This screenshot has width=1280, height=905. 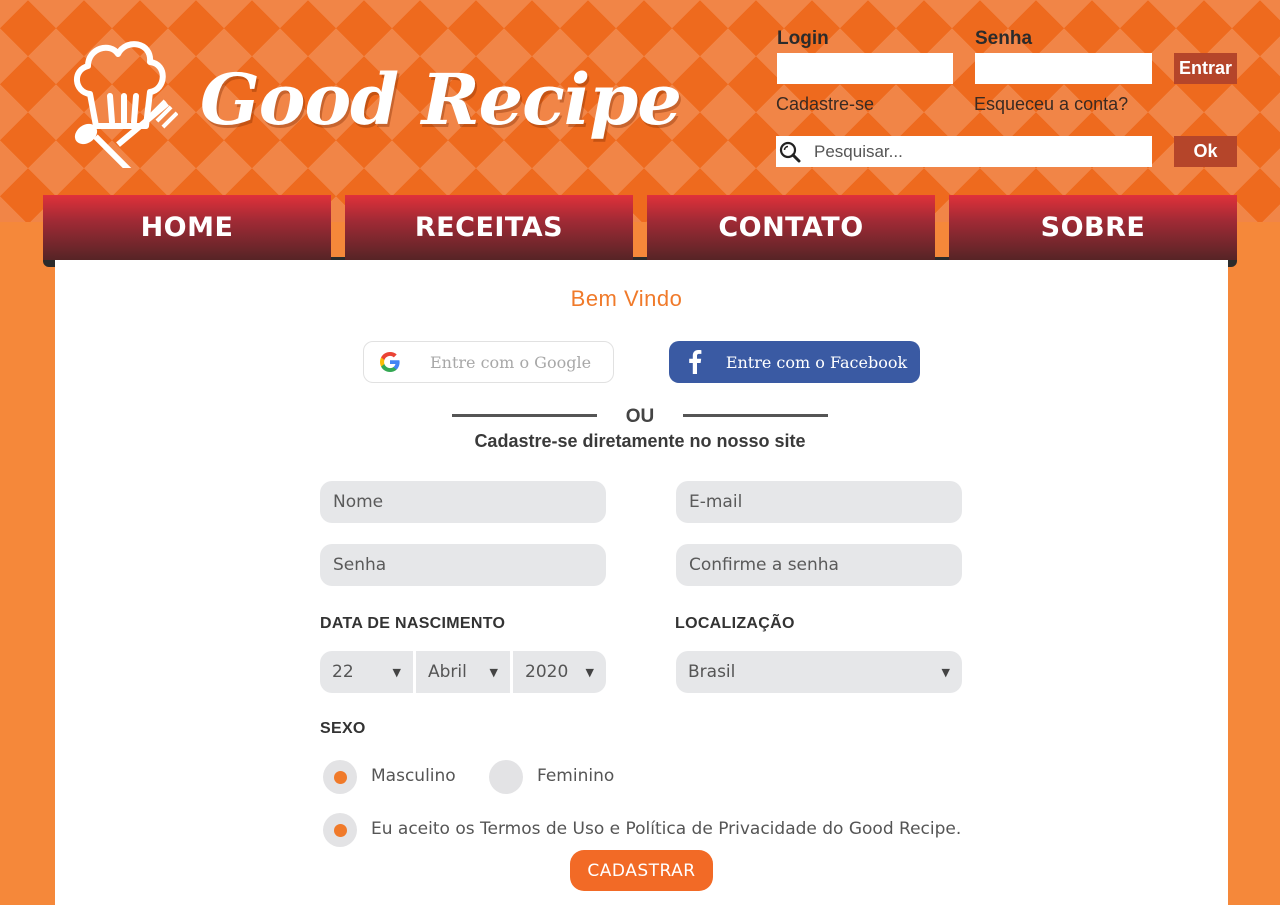 I want to click on birth-month-select: Abril ▼, so click(x=463, y=672).